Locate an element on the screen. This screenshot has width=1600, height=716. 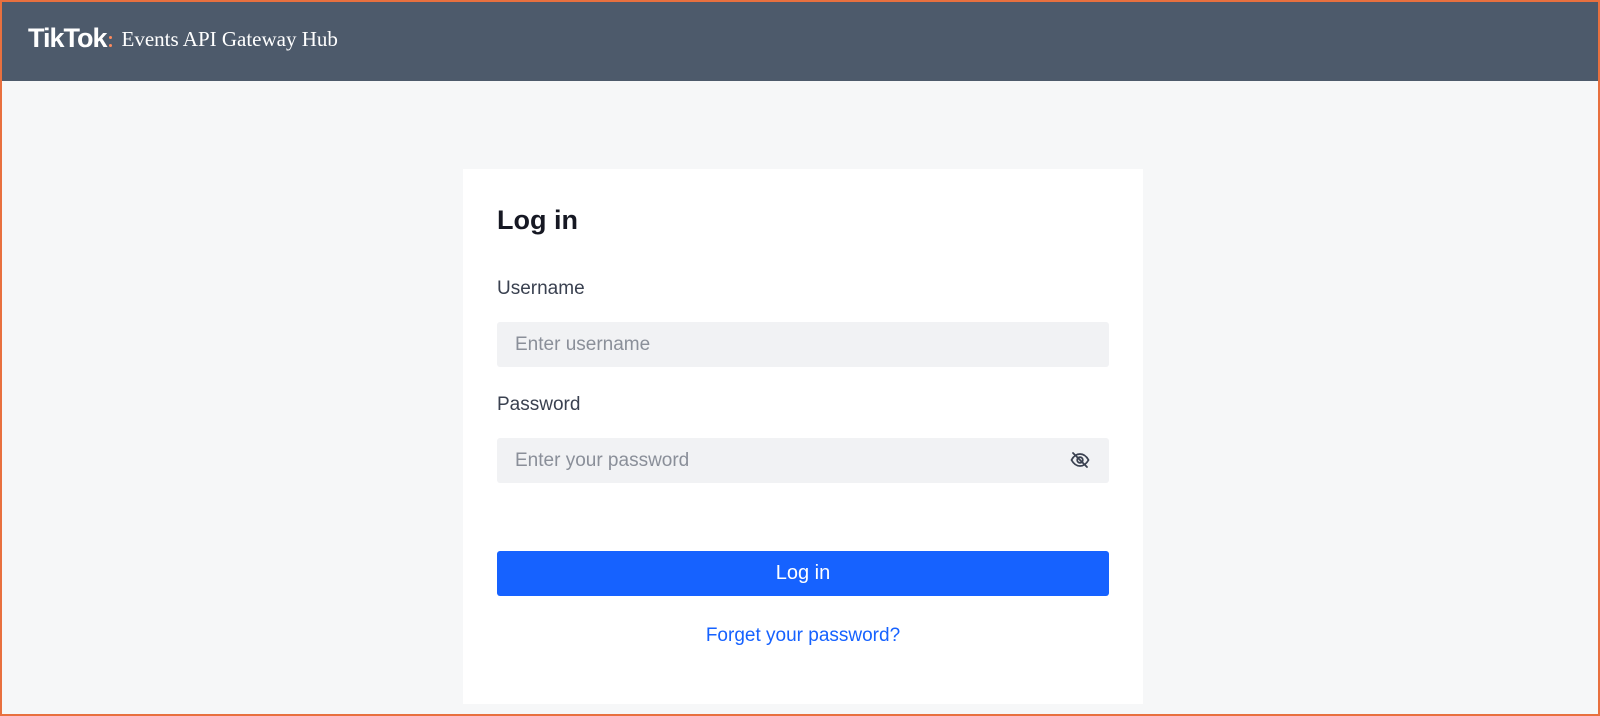
tiktok-logo: TikTok is located at coordinates (68, 38).